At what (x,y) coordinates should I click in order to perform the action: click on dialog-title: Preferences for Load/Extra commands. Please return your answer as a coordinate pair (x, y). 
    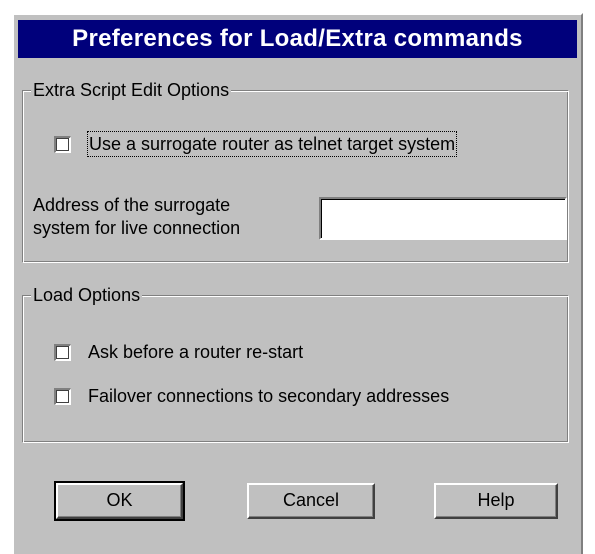
    Looking at the image, I should click on (297, 39).